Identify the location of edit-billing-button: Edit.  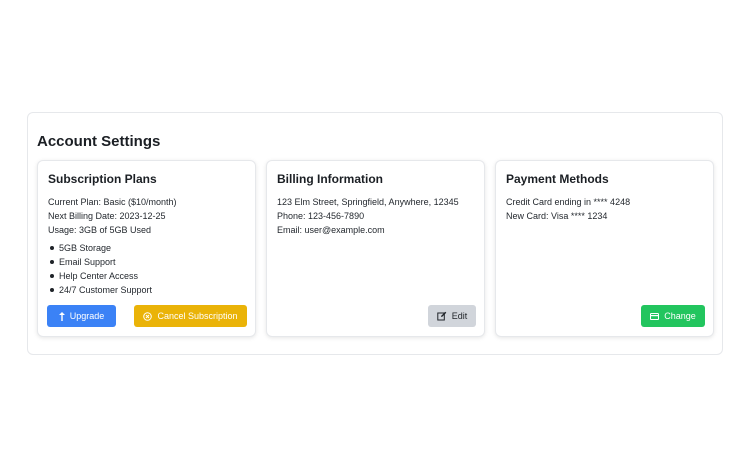
(452, 316).